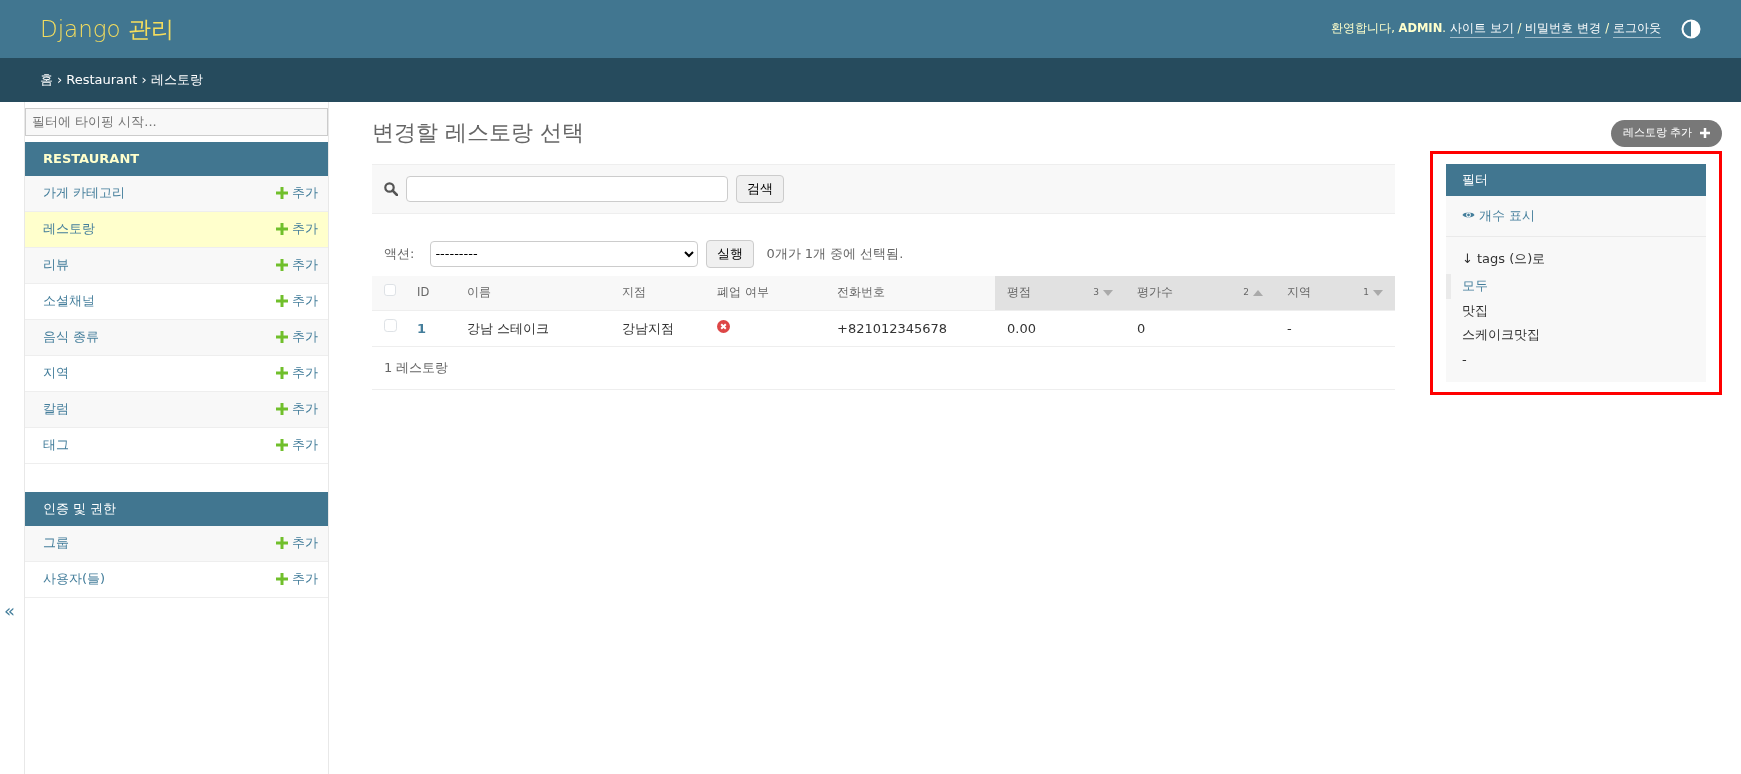 This screenshot has height=774, width=1741. I want to click on action-select: ---------, so click(564, 253).